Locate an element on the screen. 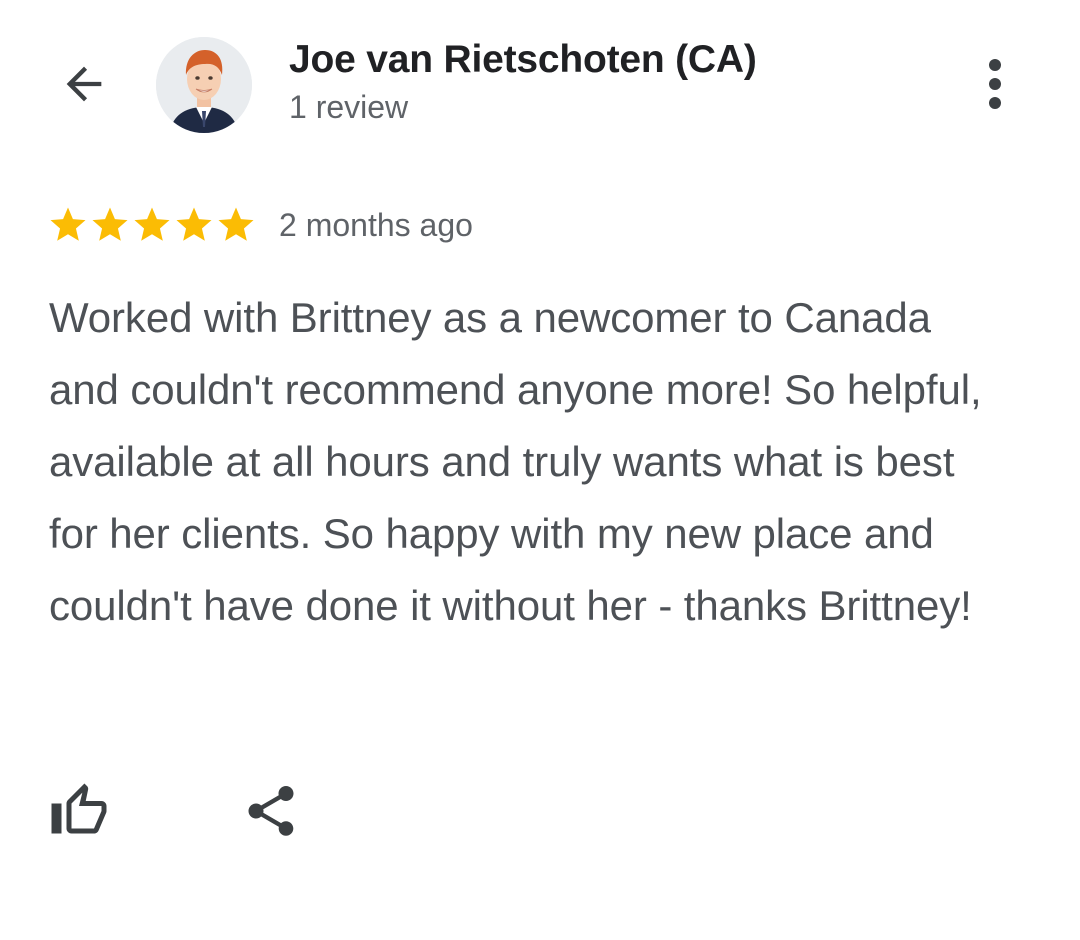 This screenshot has height=940, width=1080. share-button is located at coordinates (271, 811).